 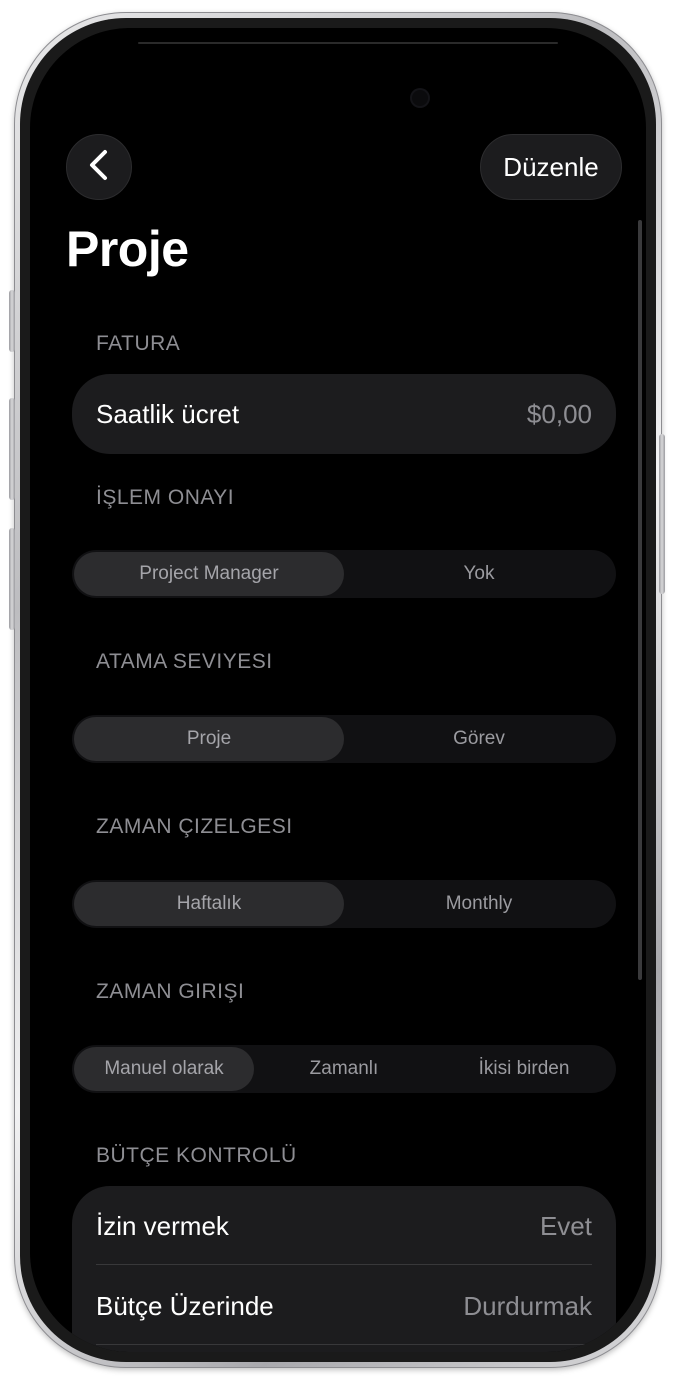 I want to click on row-label: Bütçe Üzerinde, so click(x=185, y=1305).